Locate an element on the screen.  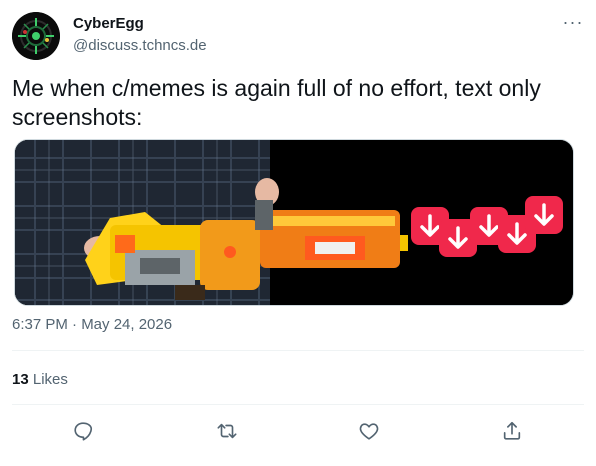
reply-icon is located at coordinates (83, 431).